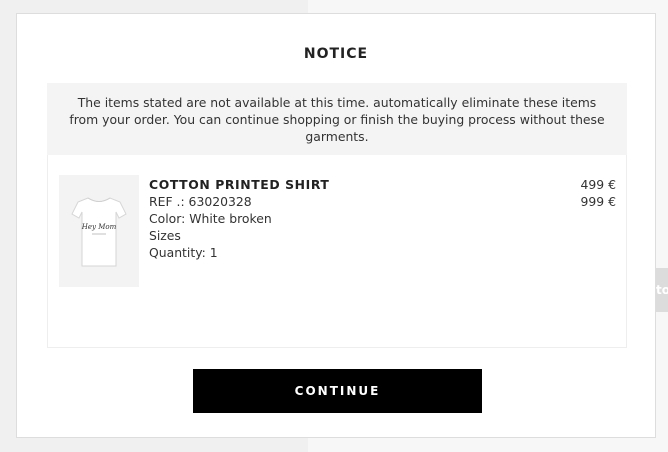 The image size is (668, 452). I want to click on product-reference: REF .: 63020328, so click(200, 201).